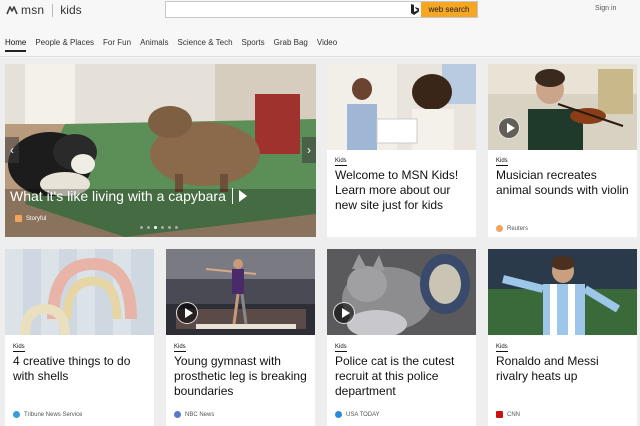 This screenshot has height=426, width=640. What do you see at coordinates (291, 45) in the screenshot?
I see `nav-item-grab-bag: Grab Bag` at bounding box center [291, 45].